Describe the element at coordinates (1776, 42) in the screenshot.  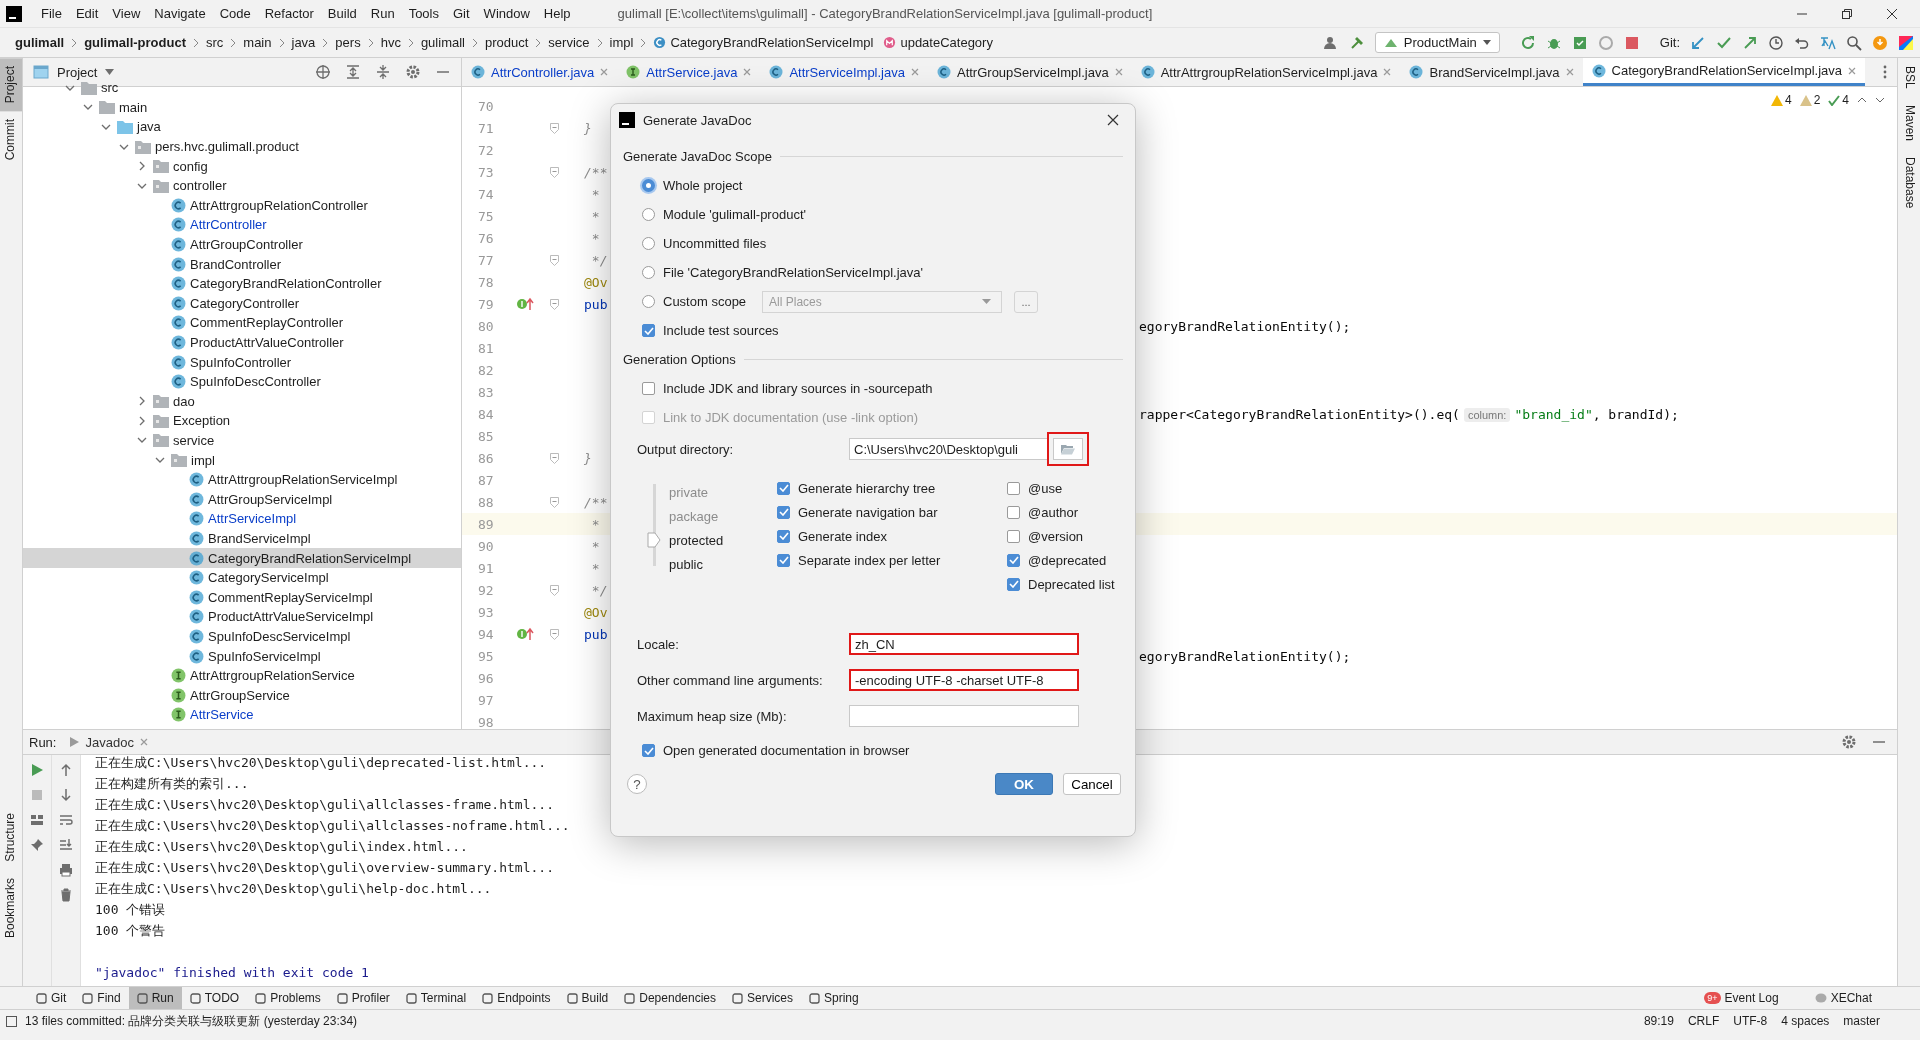
I see `clock-icon` at that location.